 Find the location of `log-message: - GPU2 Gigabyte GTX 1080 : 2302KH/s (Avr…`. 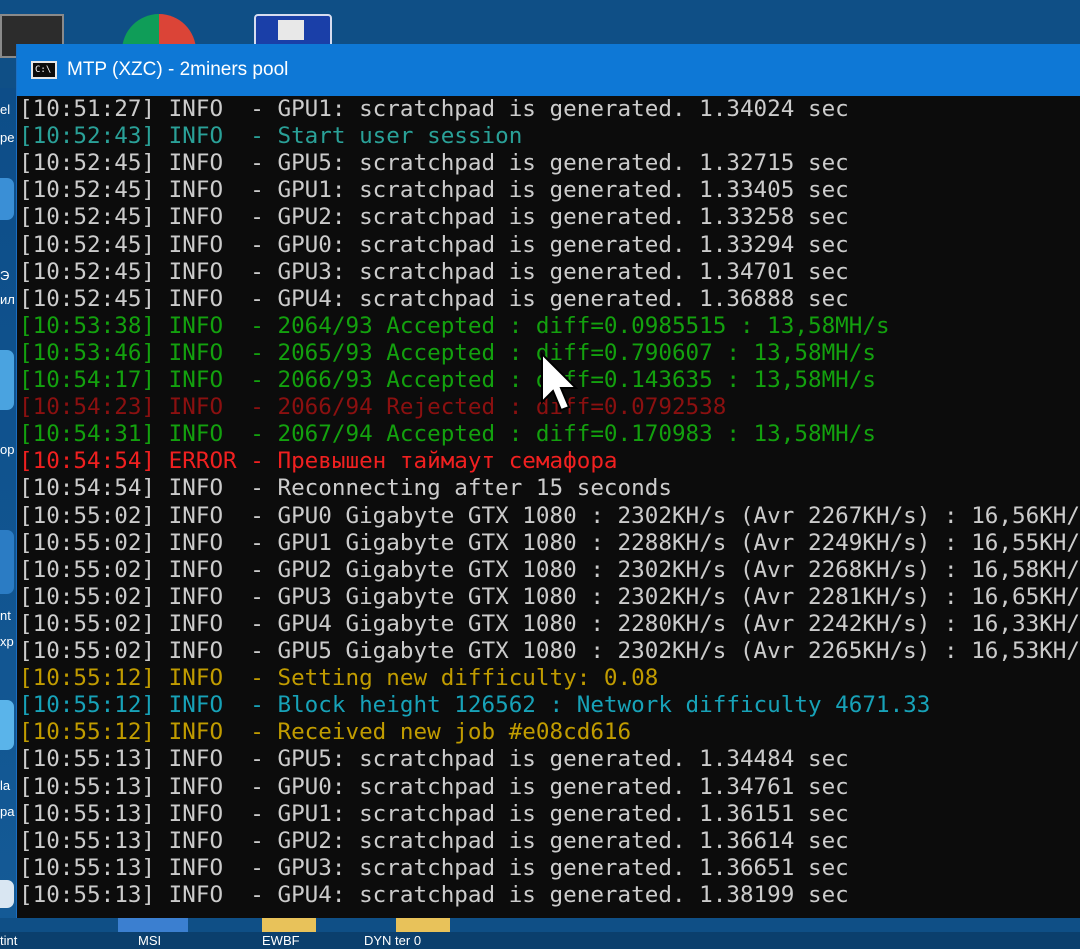

log-message: - GPU2 Gigabyte GTX 1080 : 2302KH/s (Avr… is located at coordinates (658, 569).